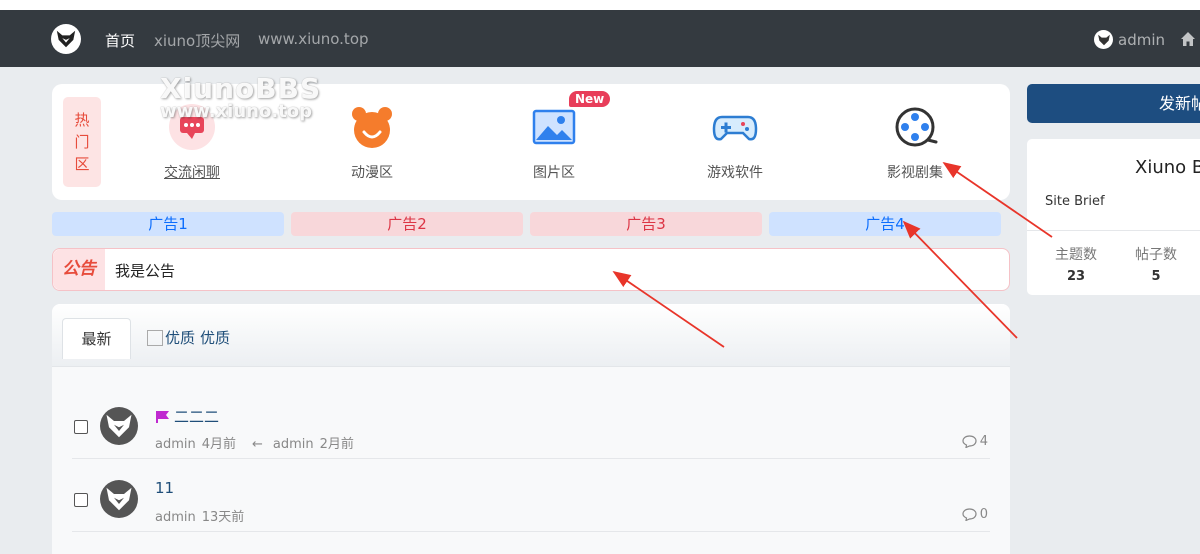 This screenshot has height=554, width=1200. I want to click on new-post-button: 发新帖, so click(1113, 103).